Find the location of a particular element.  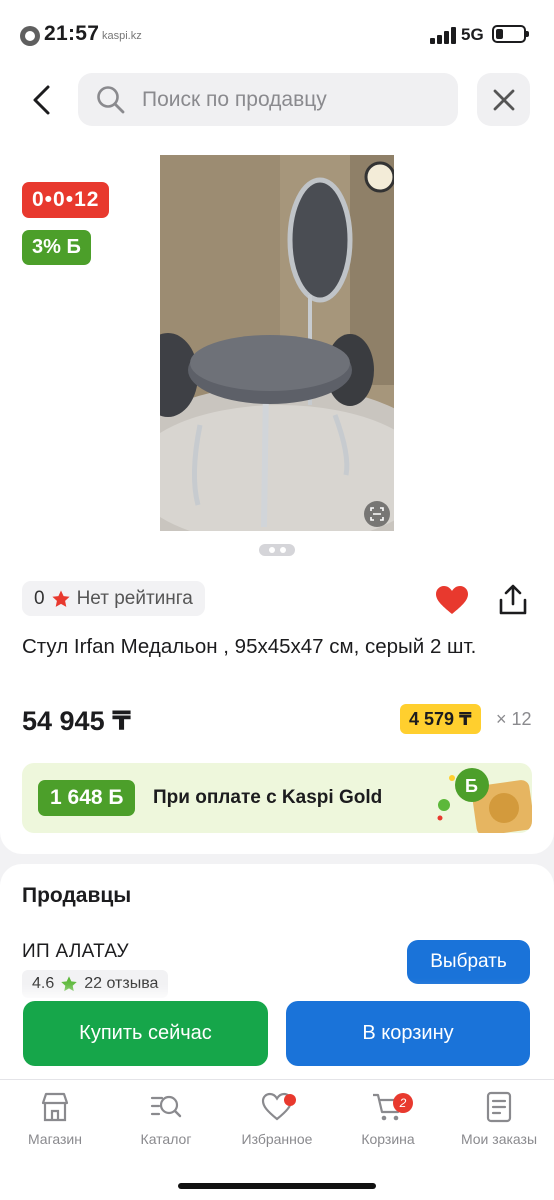

close-icon is located at coordinates (503, 99).